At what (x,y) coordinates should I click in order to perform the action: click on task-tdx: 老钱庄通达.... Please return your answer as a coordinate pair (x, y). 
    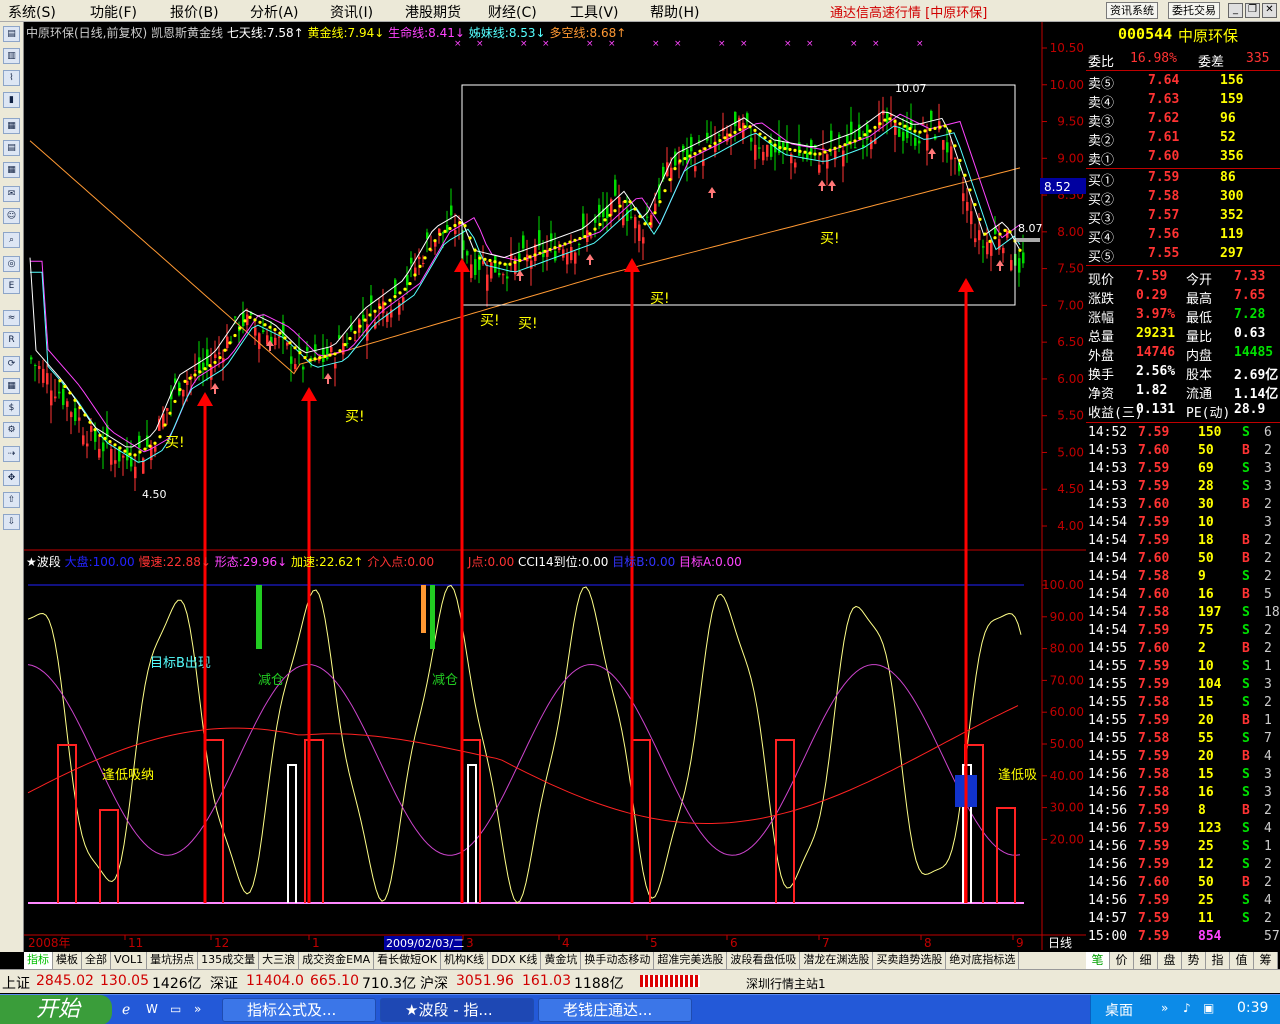
    Looking at the image, I should click on (615, 1010).